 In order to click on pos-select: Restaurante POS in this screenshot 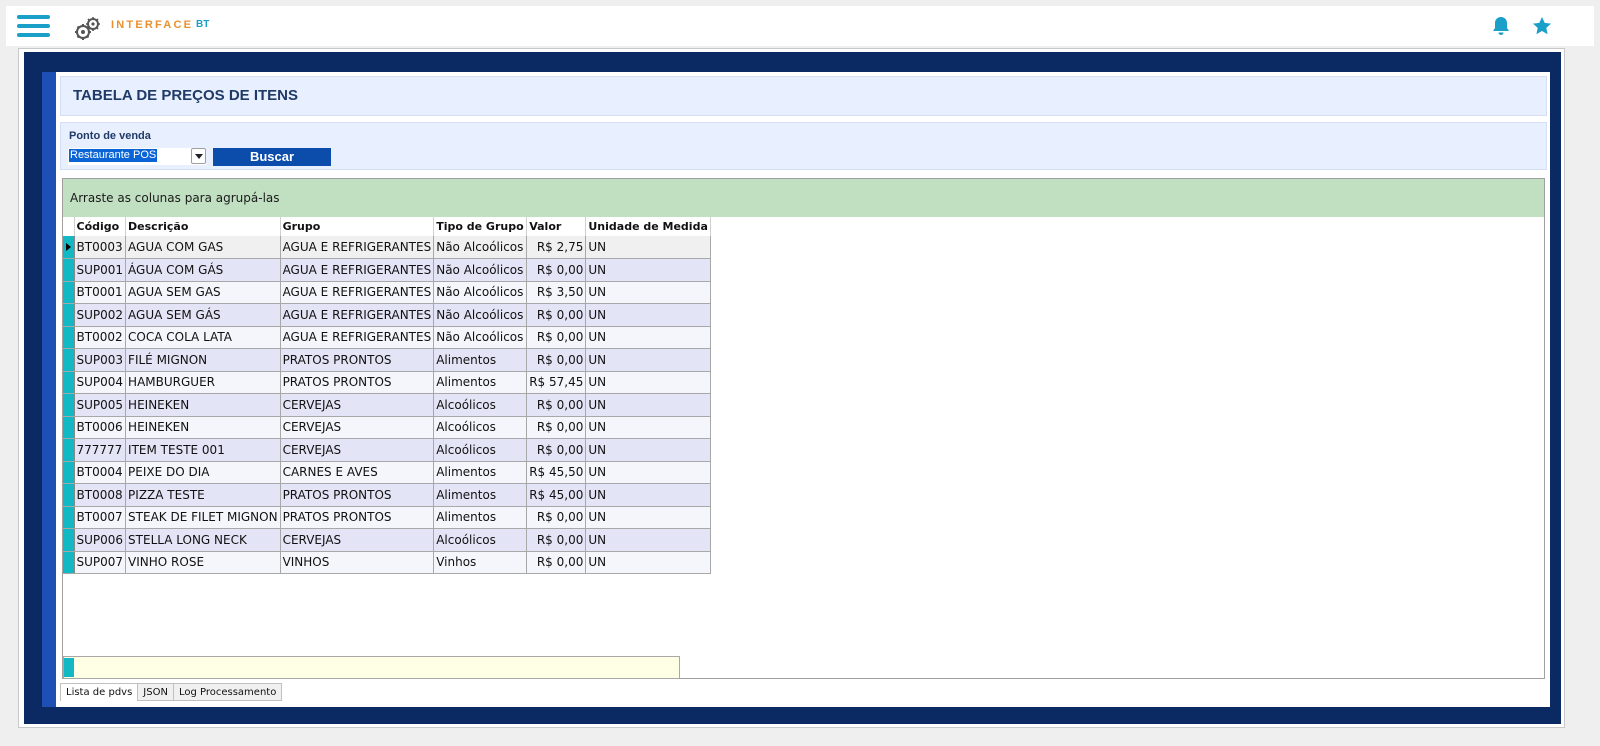, I will do `click(137, 156)`.